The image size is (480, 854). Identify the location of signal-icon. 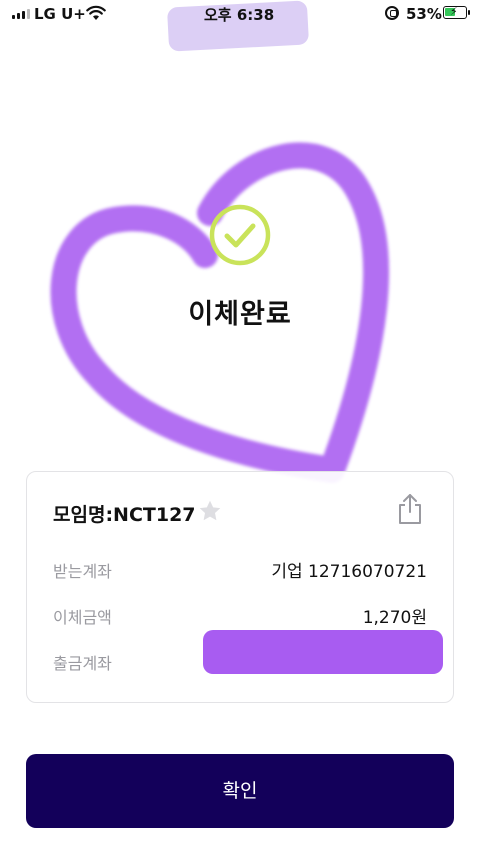
(21, 14).